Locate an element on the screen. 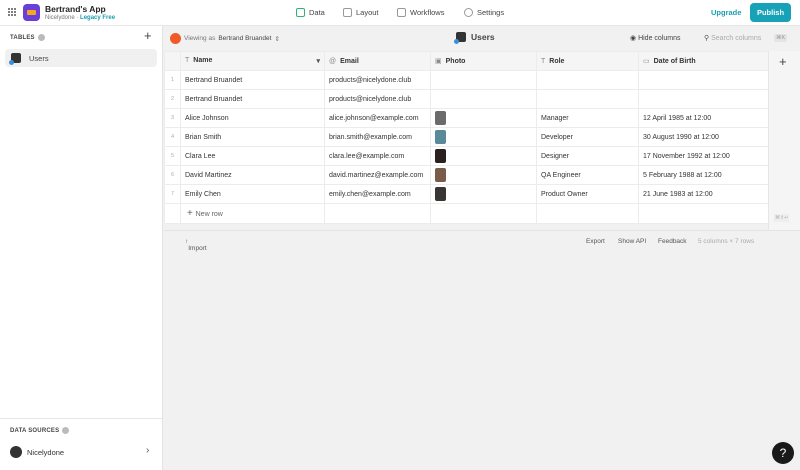 The height and width of the screenshot is (470, 800). plan-badge: Legacy Free is located at coordinates (97, 18).